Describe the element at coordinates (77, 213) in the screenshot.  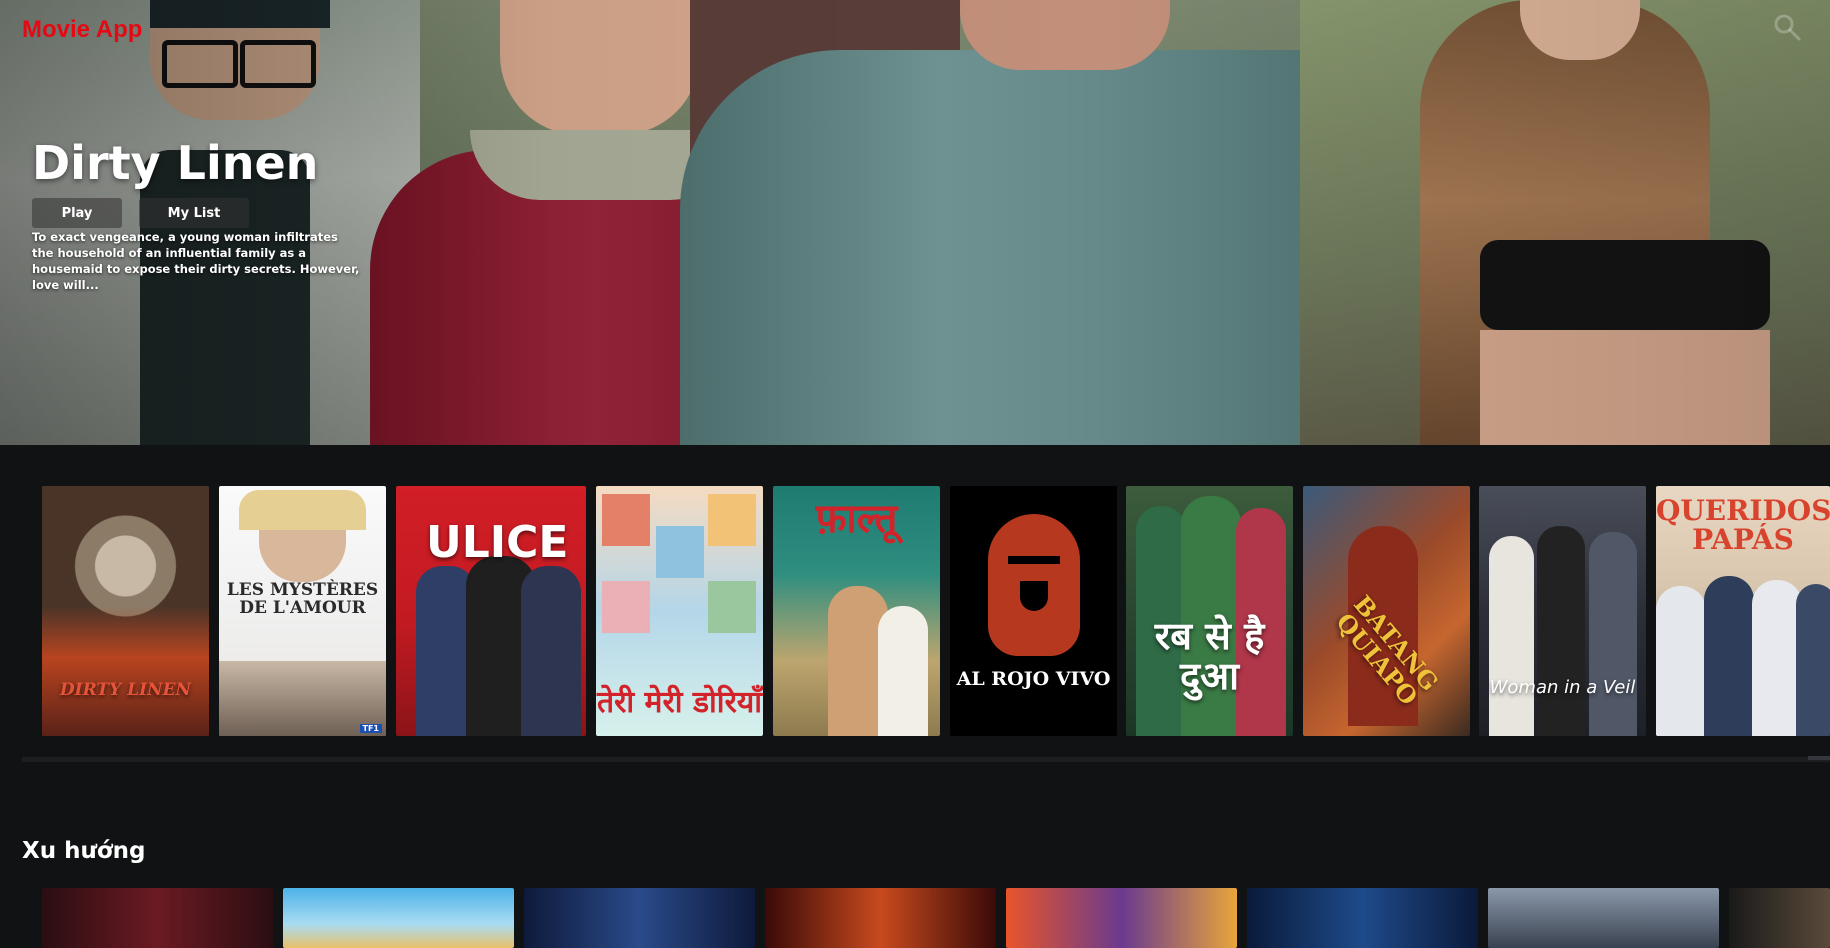
I see `play-button: Play` at that location.